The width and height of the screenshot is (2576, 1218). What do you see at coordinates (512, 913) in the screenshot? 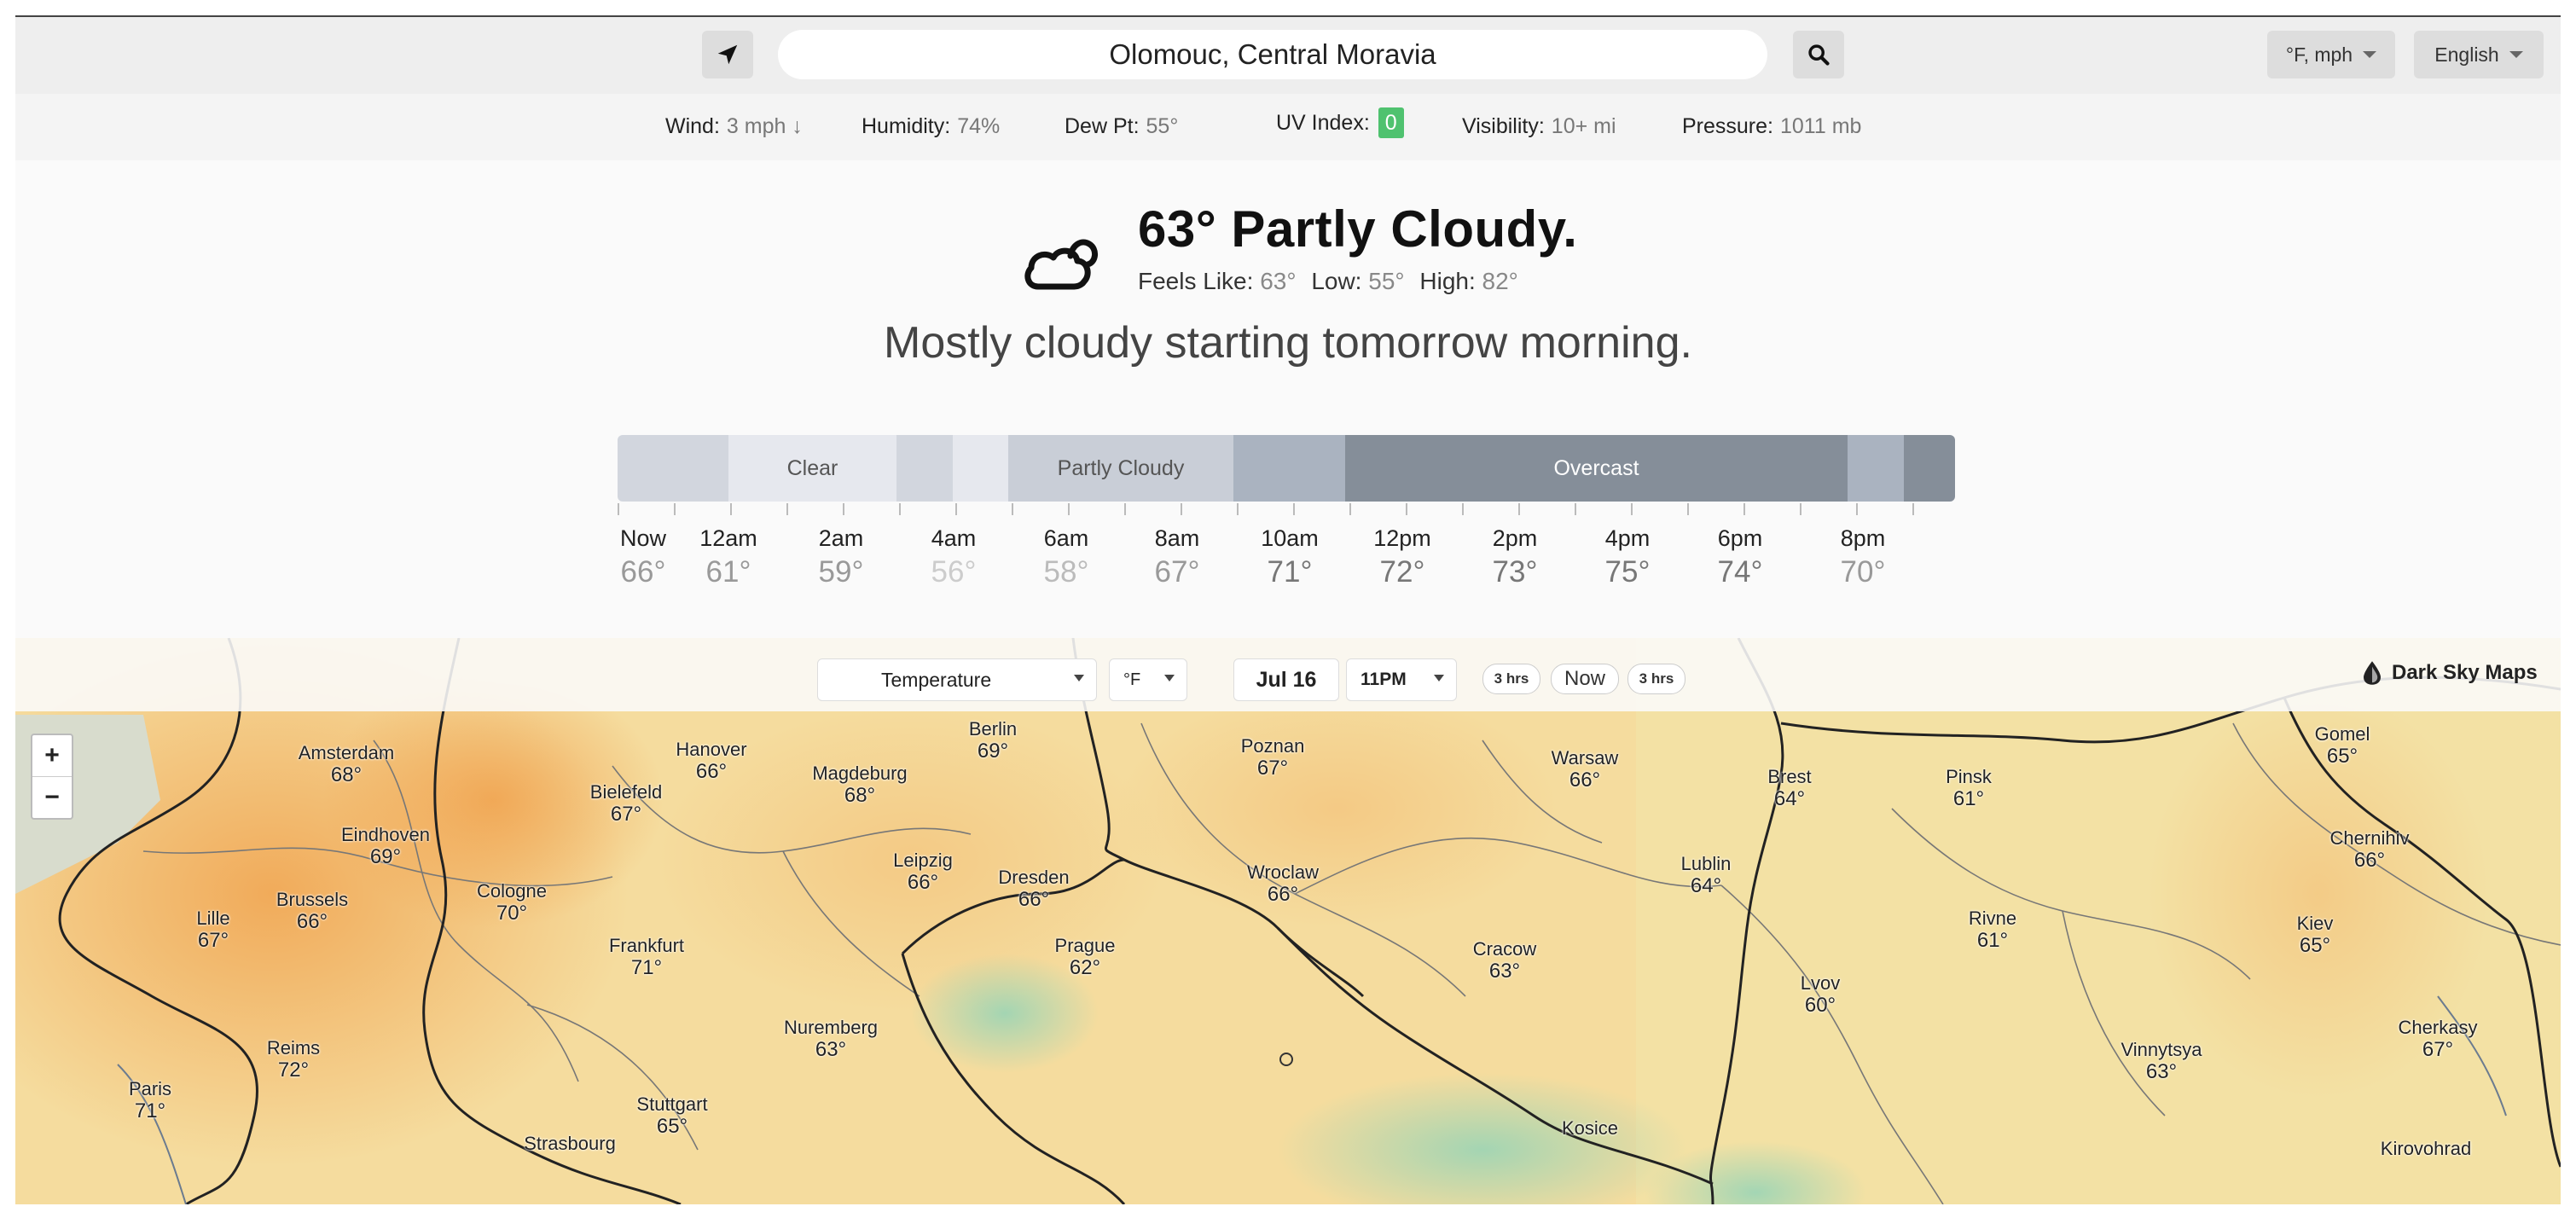
I see `city-temp: 70°` at bounding box center [512, 913].